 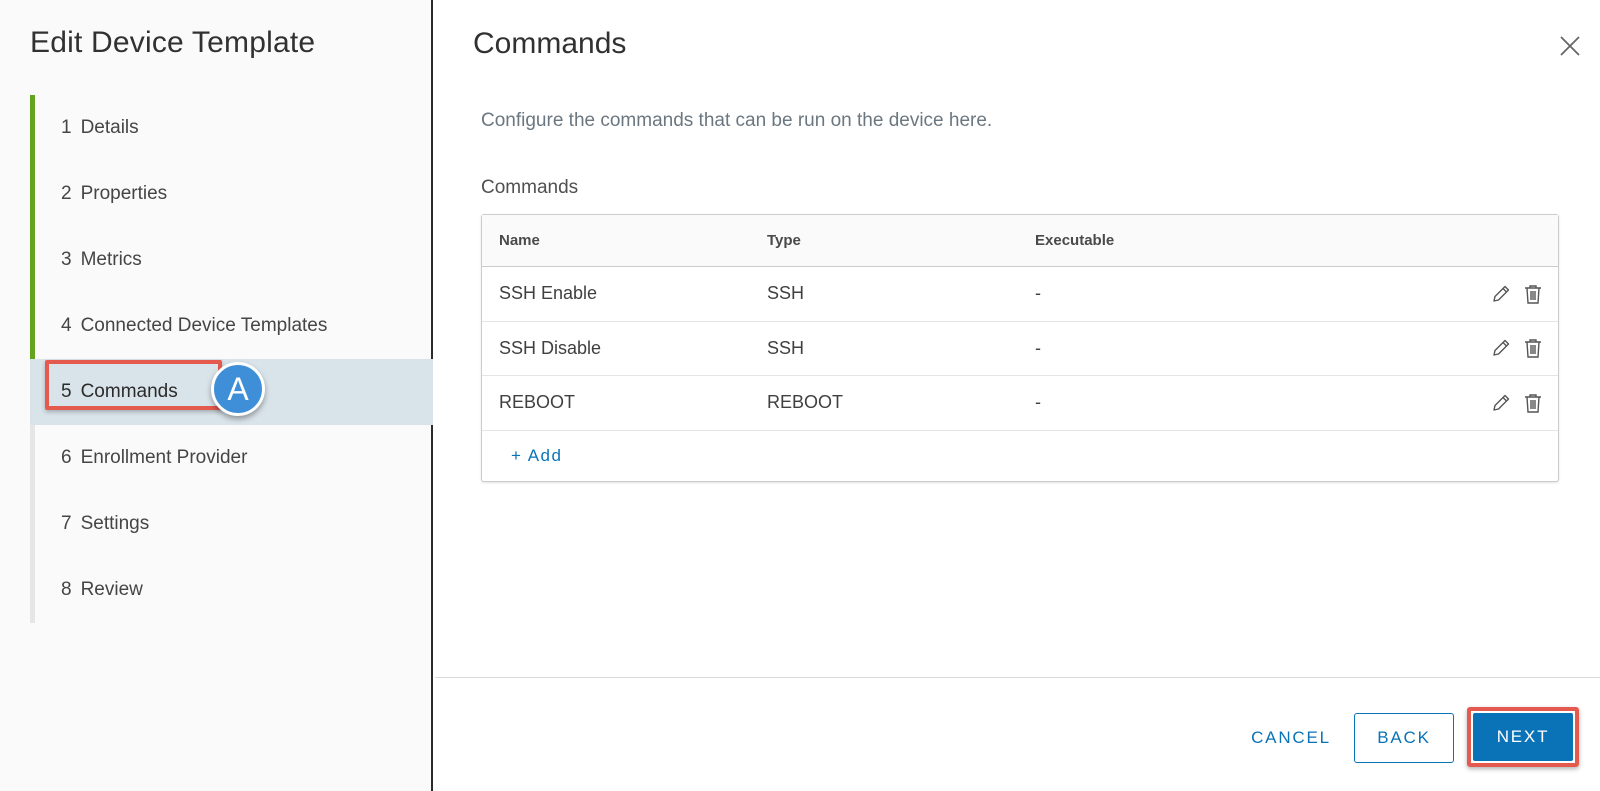 What do you see at coordinates (66, 259) in the screenshot?
I see `step-number: 3` at bounding box center [66, 259].